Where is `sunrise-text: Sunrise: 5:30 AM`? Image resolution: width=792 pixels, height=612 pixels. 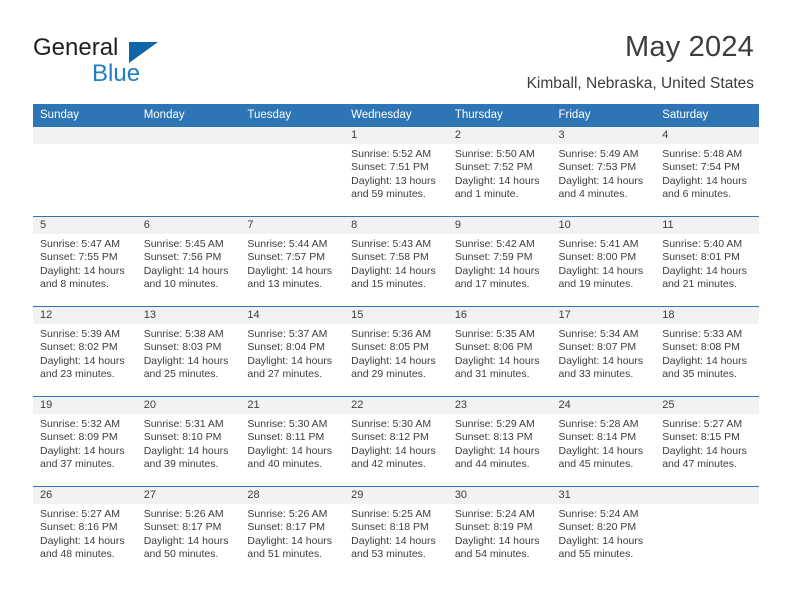
sunrise-text: Sunrise: 5:30 AM is located at coordinates (287, 424).